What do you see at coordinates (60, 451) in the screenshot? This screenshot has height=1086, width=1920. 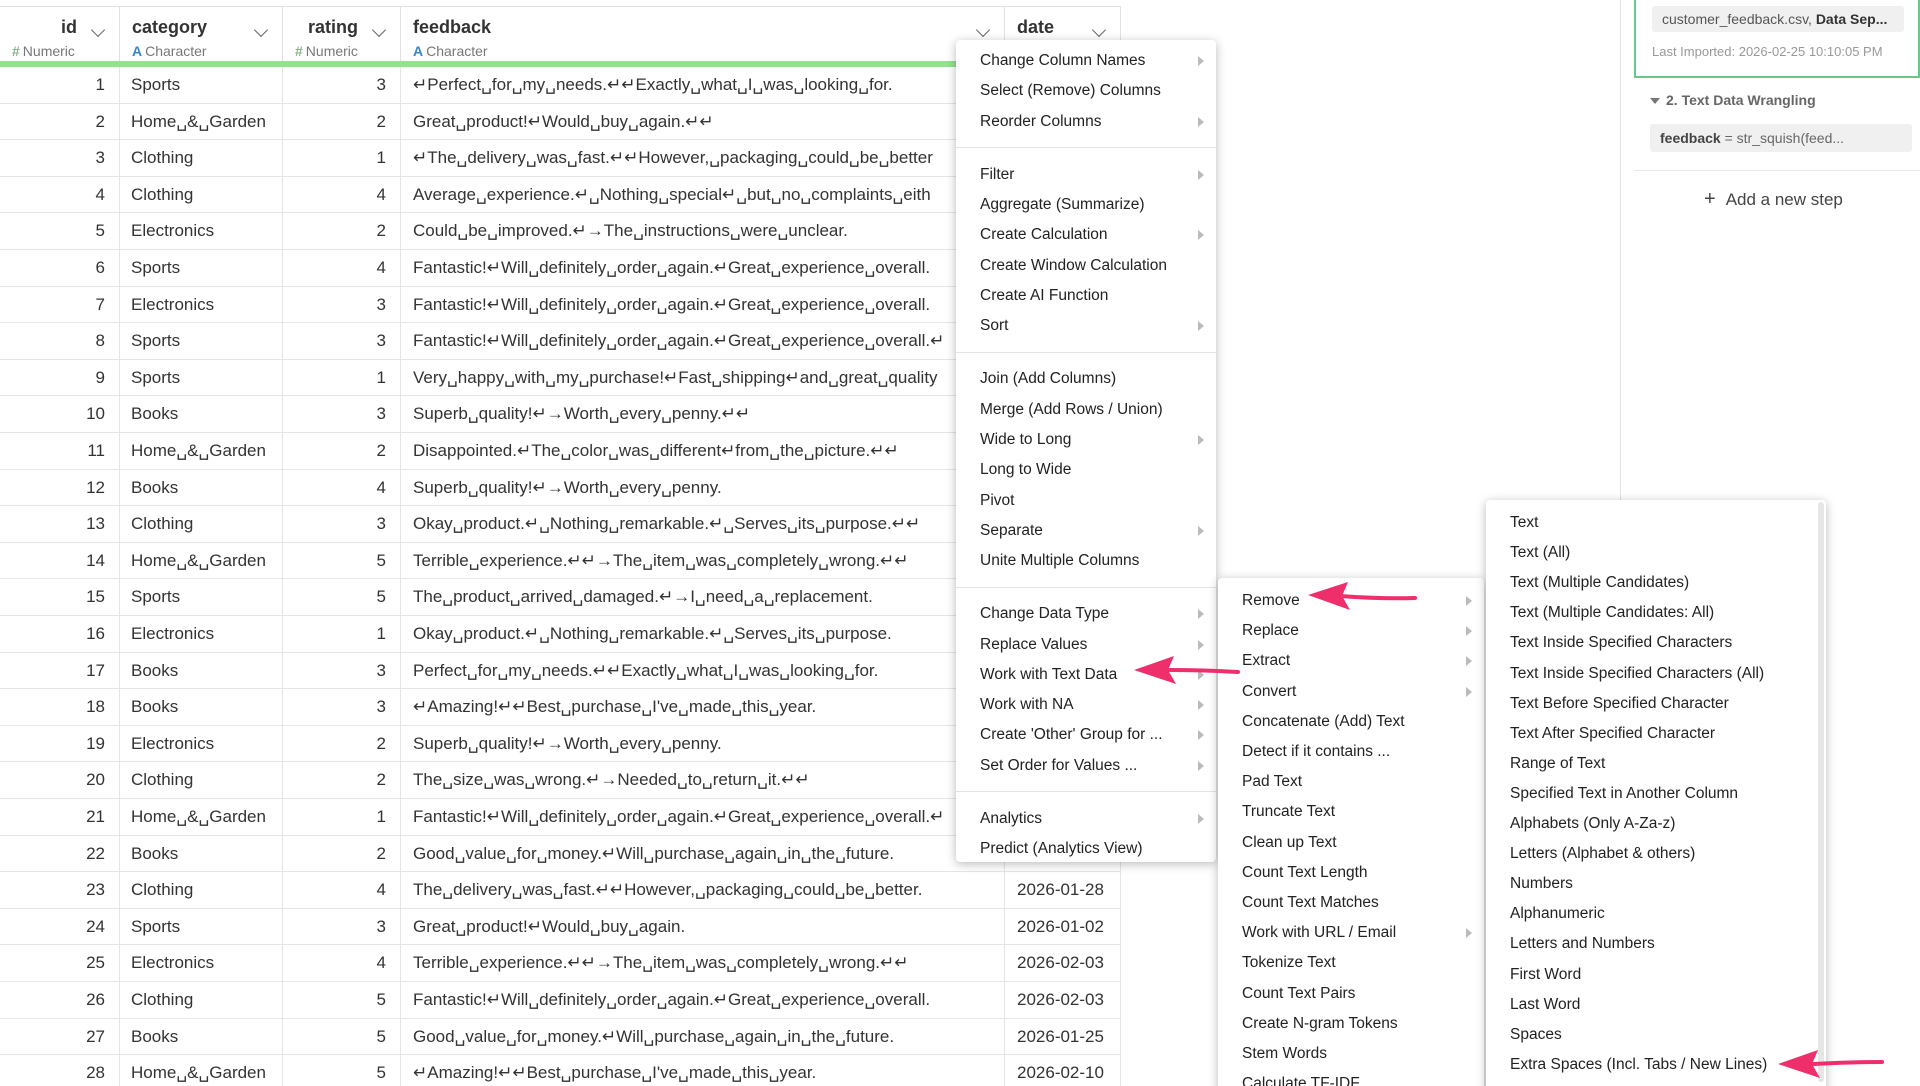 I see `cell-id: 11` at bounding box center [60, 451].